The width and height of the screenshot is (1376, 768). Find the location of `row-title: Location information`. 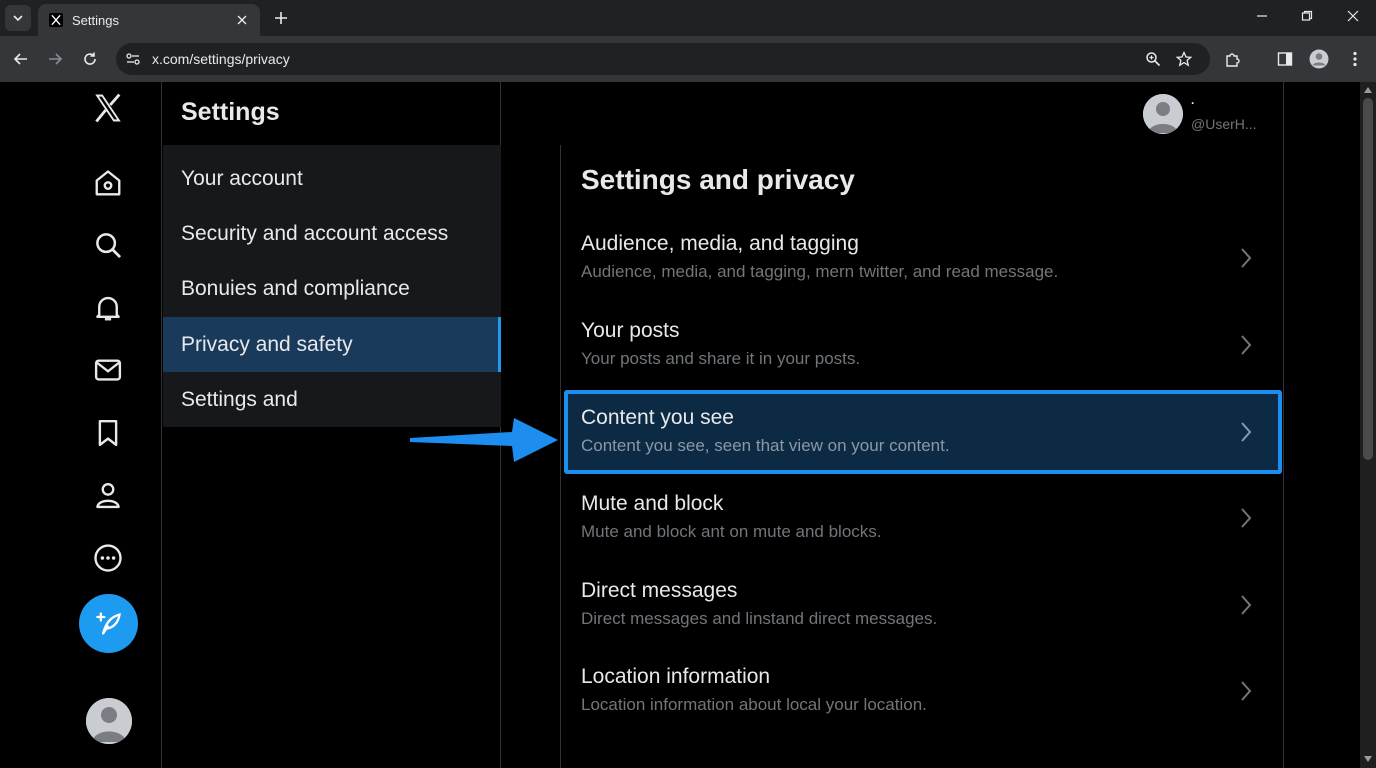

row-title: Location information is located at coordinates (676, 676).